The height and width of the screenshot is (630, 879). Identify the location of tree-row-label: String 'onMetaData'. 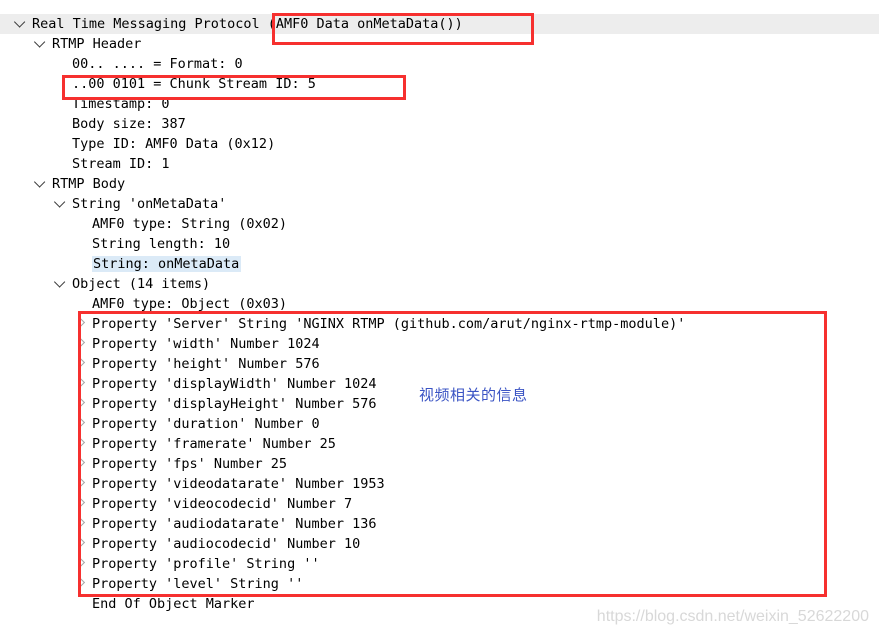
(149, 204).